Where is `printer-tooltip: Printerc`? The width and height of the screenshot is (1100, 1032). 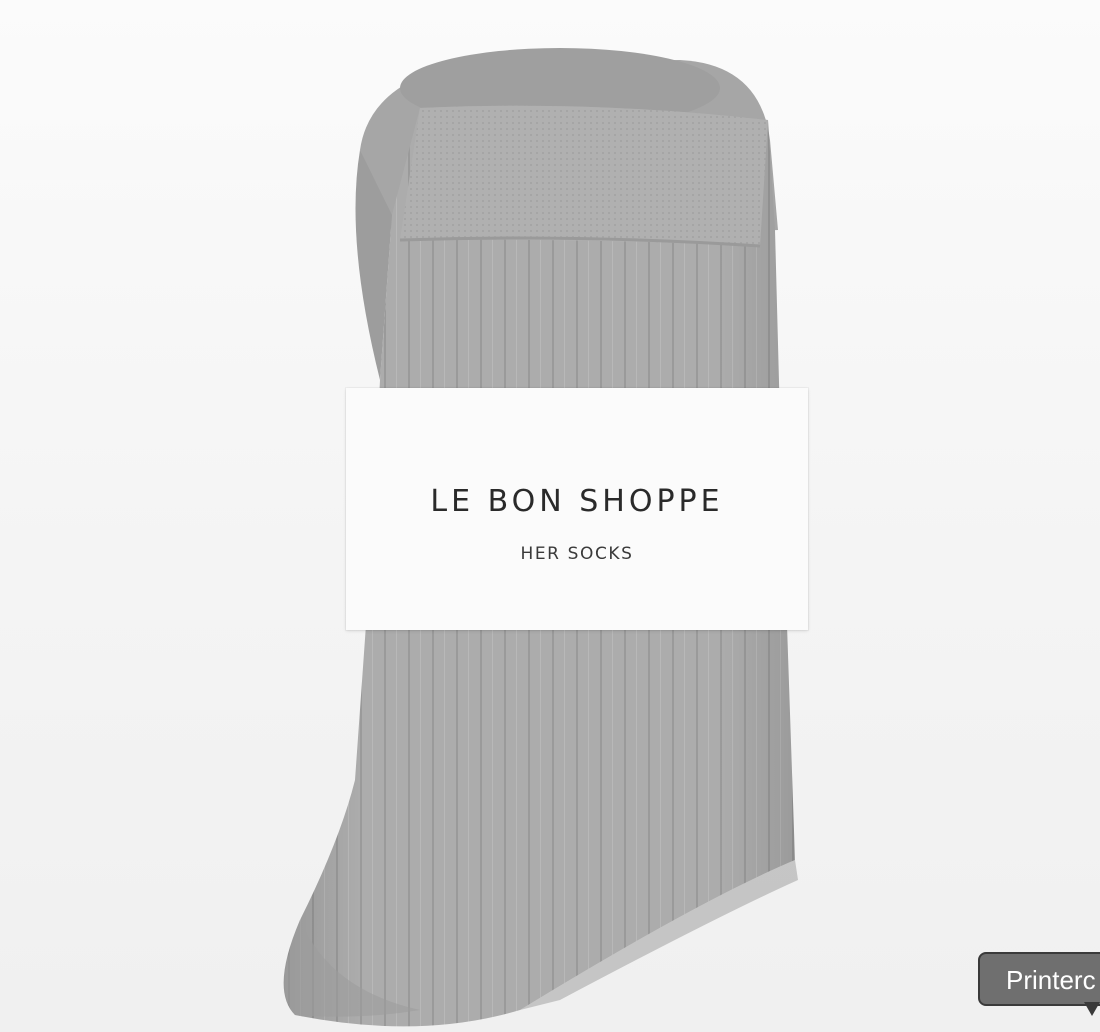
printer-tooltip: Printerc is located at coordinates (1039, 979).